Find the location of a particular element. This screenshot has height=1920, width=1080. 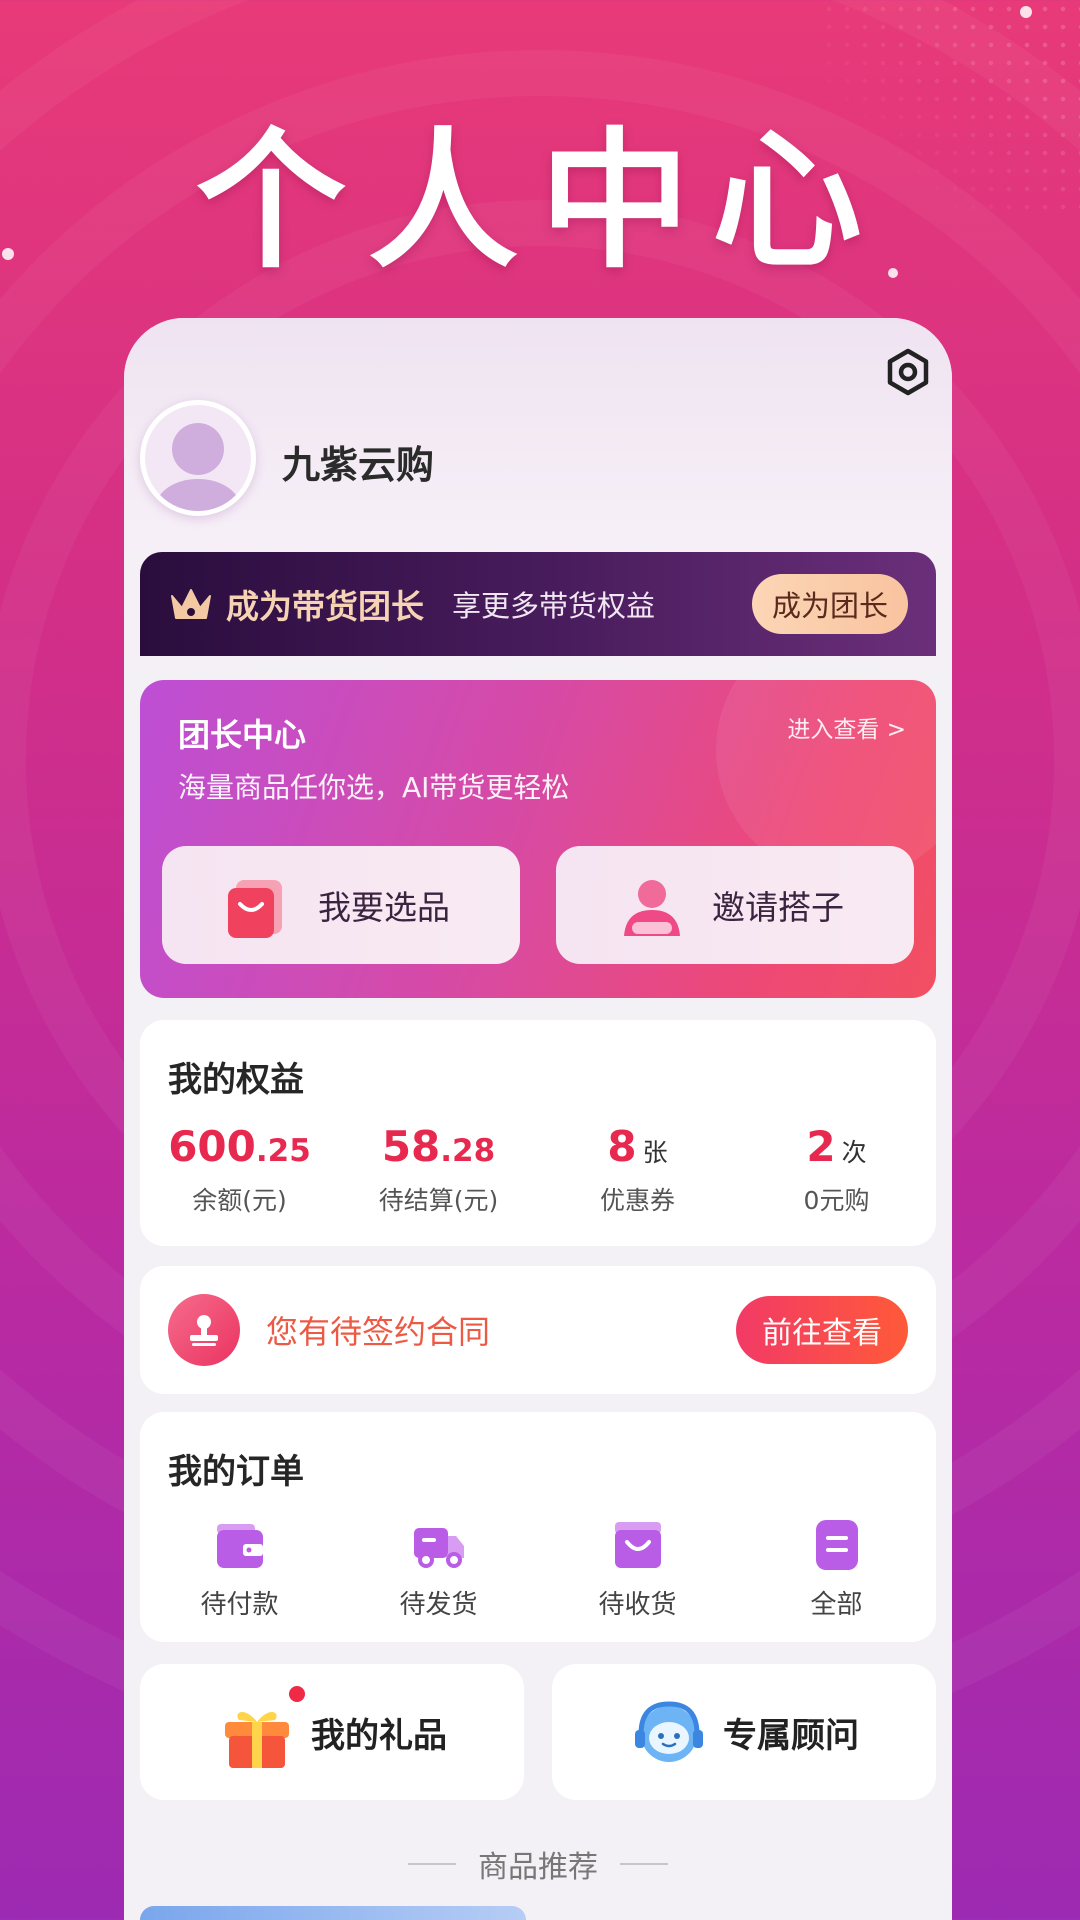

zero-purchase-label: 0元购 is located at coordinates (836, 1200).